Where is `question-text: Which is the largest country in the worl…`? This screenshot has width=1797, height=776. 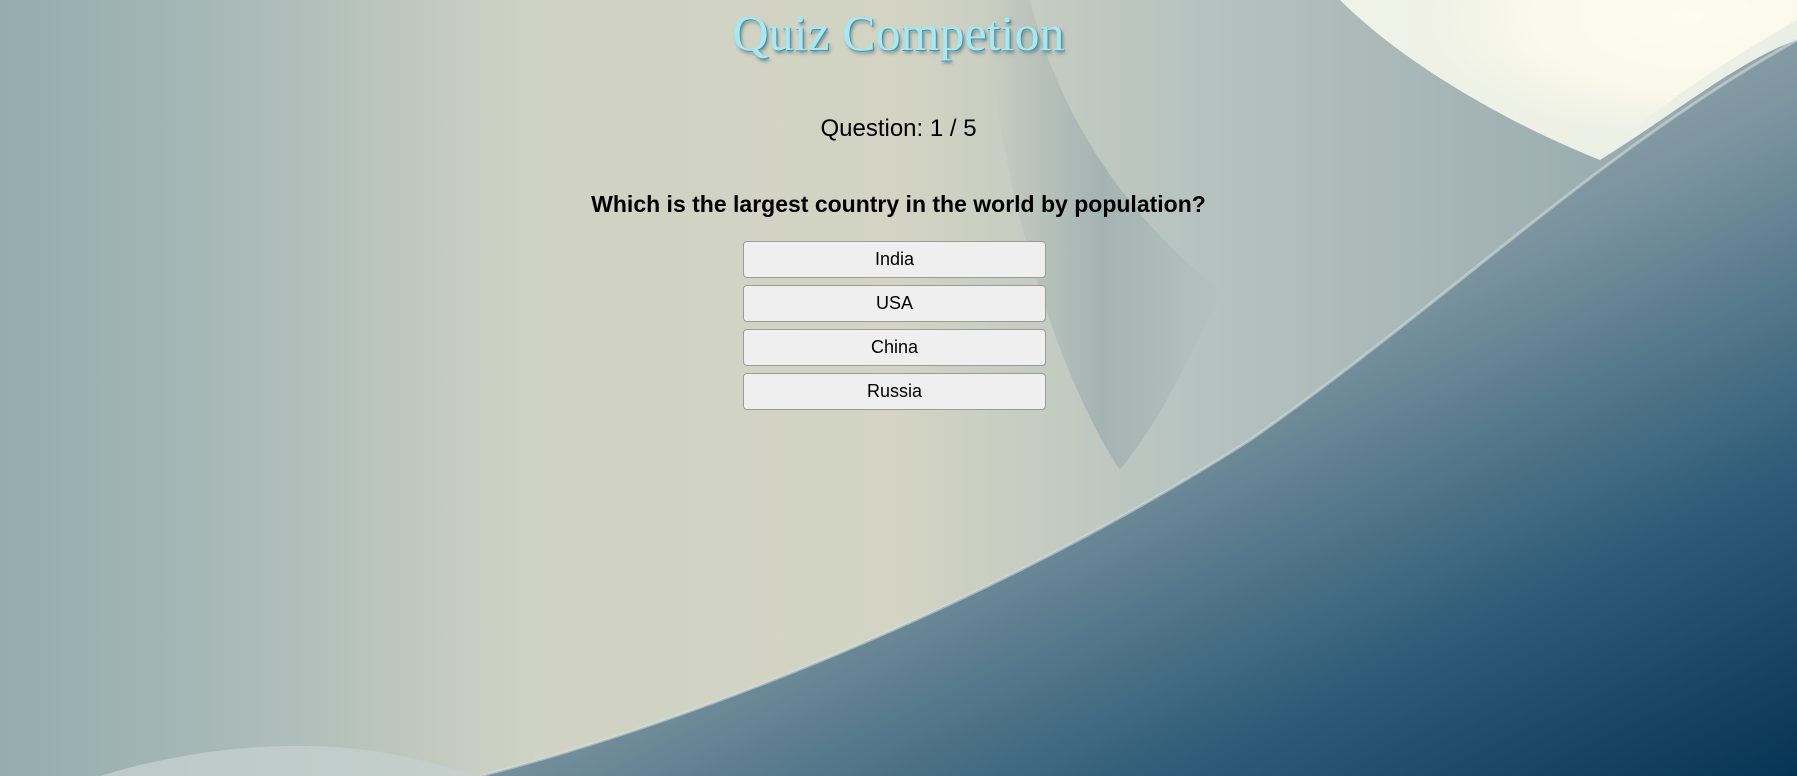
question-text: Which is the largest country in the worl… is located at coordinates (898, 204).